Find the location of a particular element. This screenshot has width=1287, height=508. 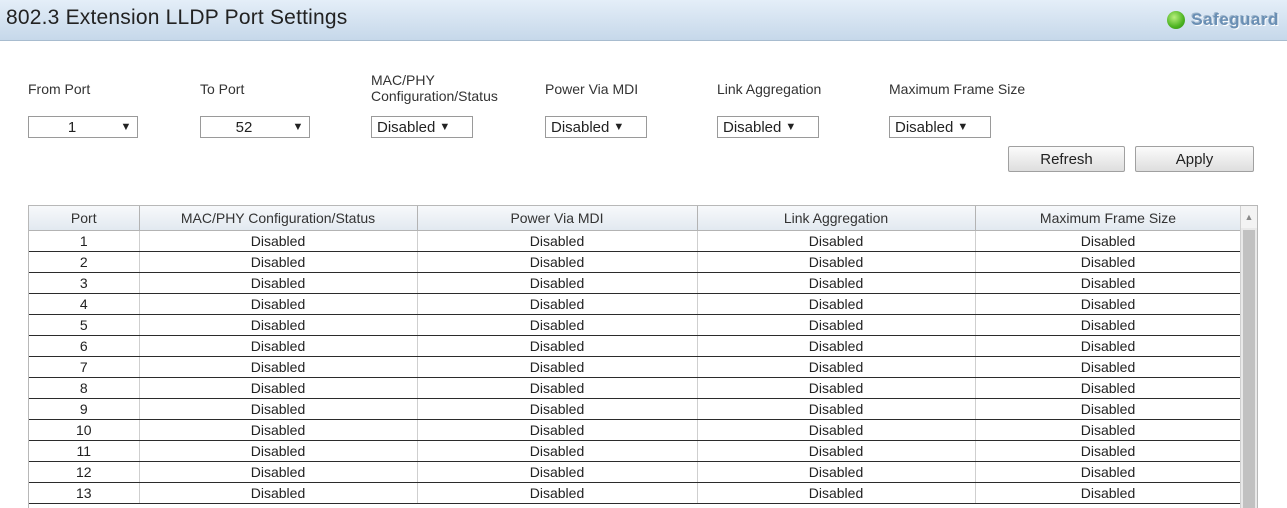

column-header-port: Port is located at coordinates (84, 218).